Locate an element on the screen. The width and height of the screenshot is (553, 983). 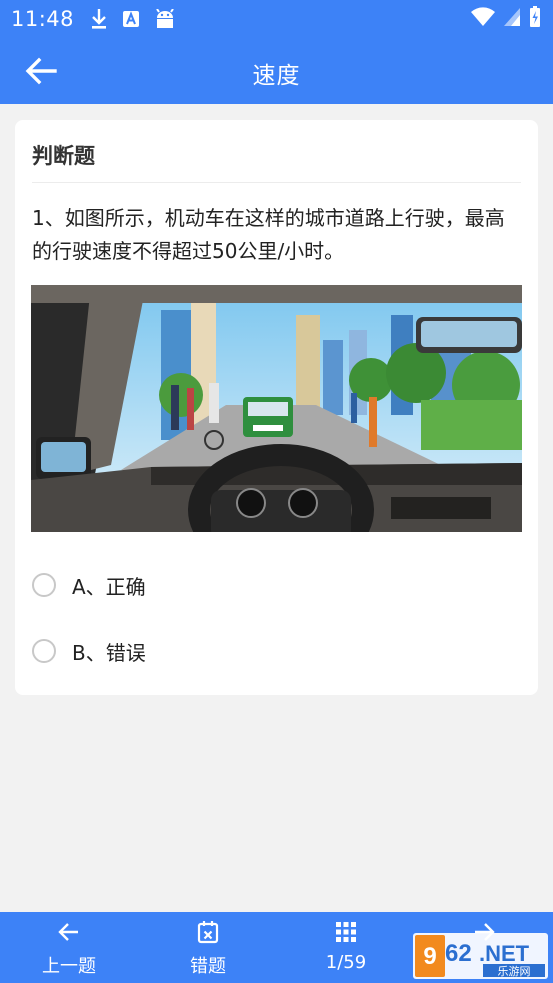
calendar-x-icon is located at coordinates (208, 932).